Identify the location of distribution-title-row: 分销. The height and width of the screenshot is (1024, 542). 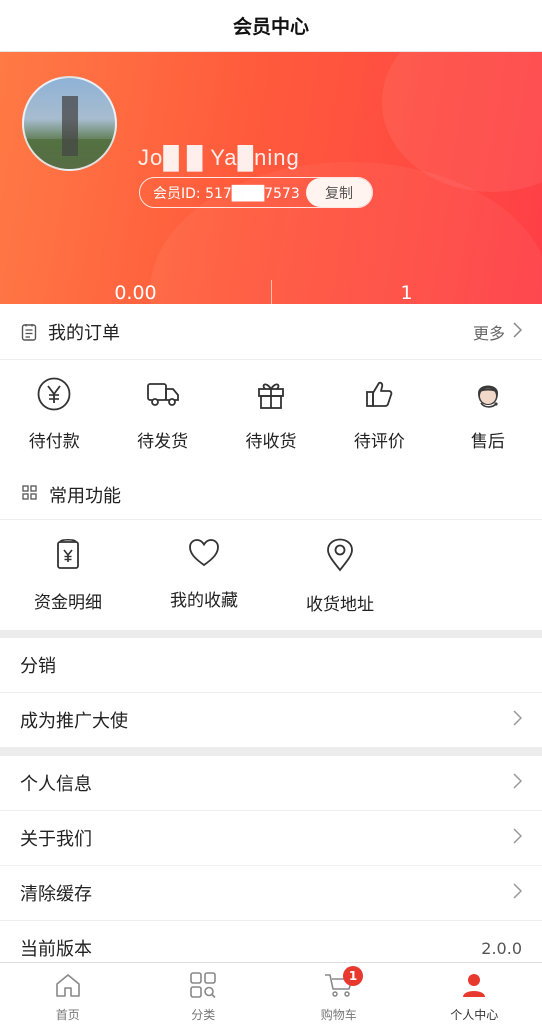
(271, 665).